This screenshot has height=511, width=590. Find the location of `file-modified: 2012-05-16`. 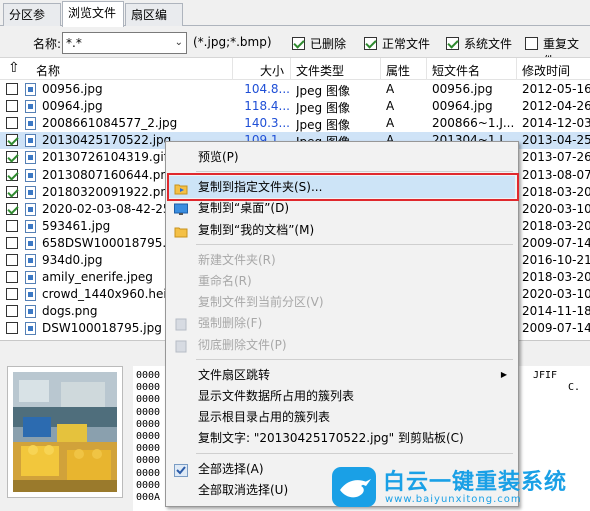

file-modified: 2012-05-16 is located at coordinates (556, 89).